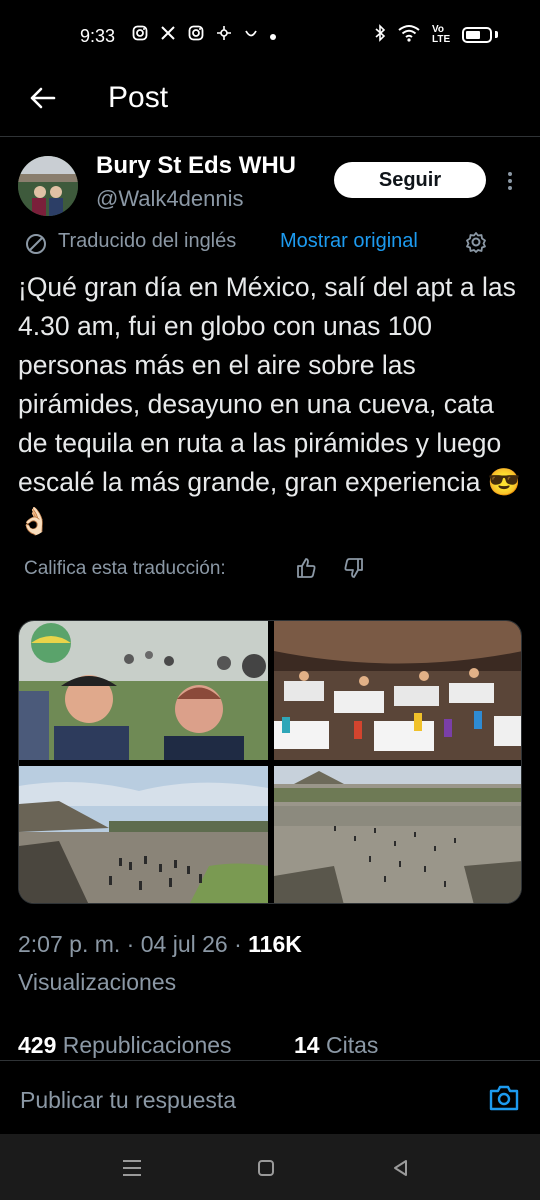 The height and width of the screenshot is (1200, 540). Describe the element at coordinates (143, 690) in the screenshot. I see `photo-selfie-balloons` at that location.